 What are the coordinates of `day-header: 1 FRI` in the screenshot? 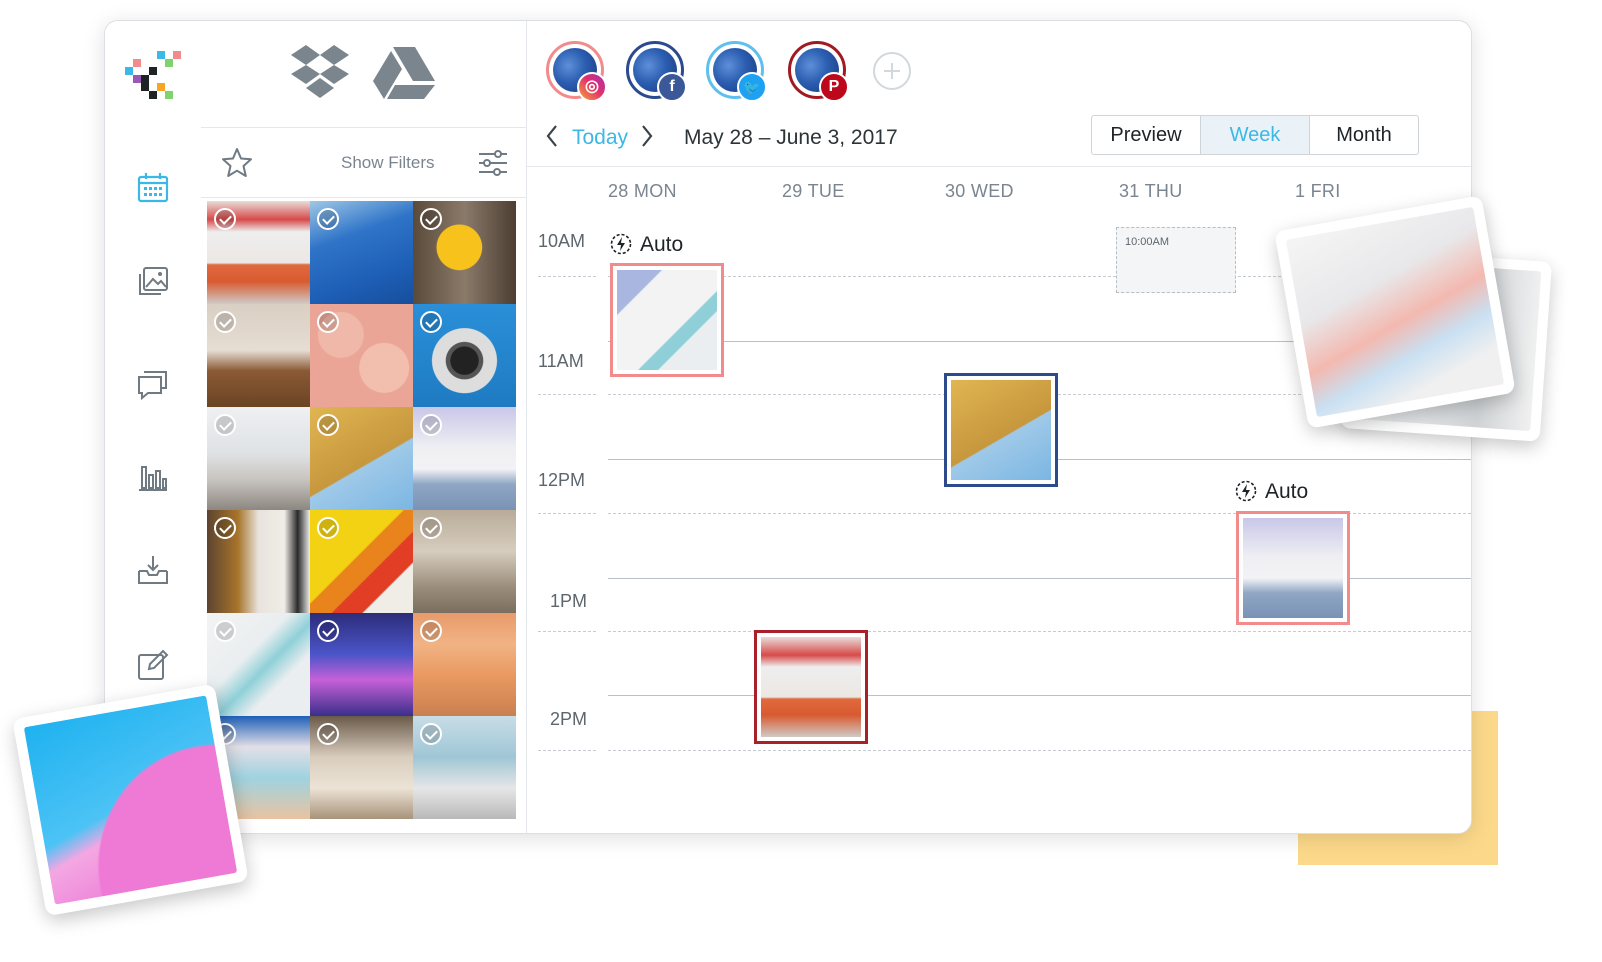 It's located at (1318, 191).